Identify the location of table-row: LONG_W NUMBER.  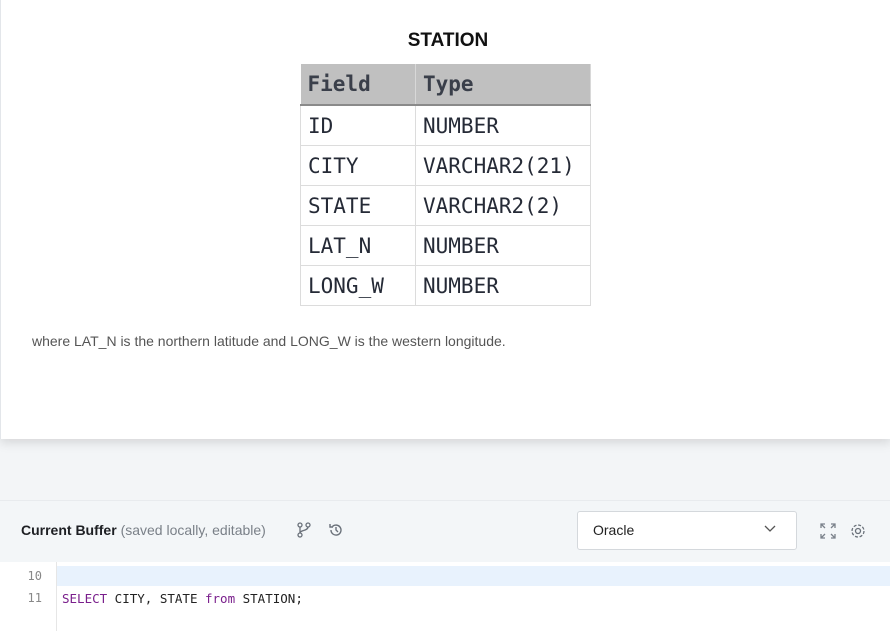
(445, 285).